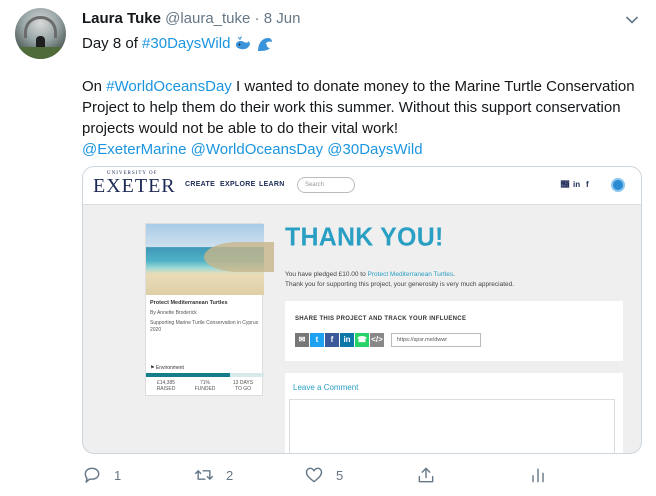  Describe the element at coordinates (101, 475) in the screenshot. I see `reply-button: 1` at that location.